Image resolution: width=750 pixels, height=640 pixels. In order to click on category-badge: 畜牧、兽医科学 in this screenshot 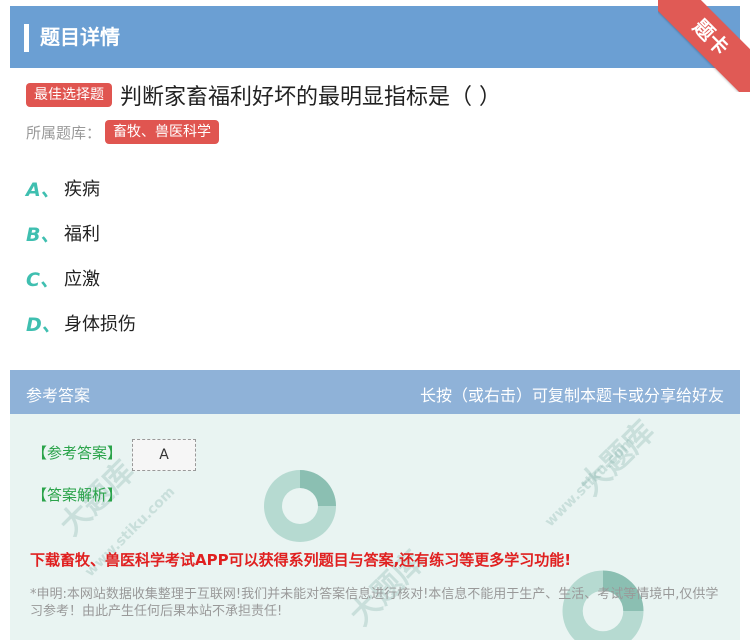, I will do `click(162, 132)`.